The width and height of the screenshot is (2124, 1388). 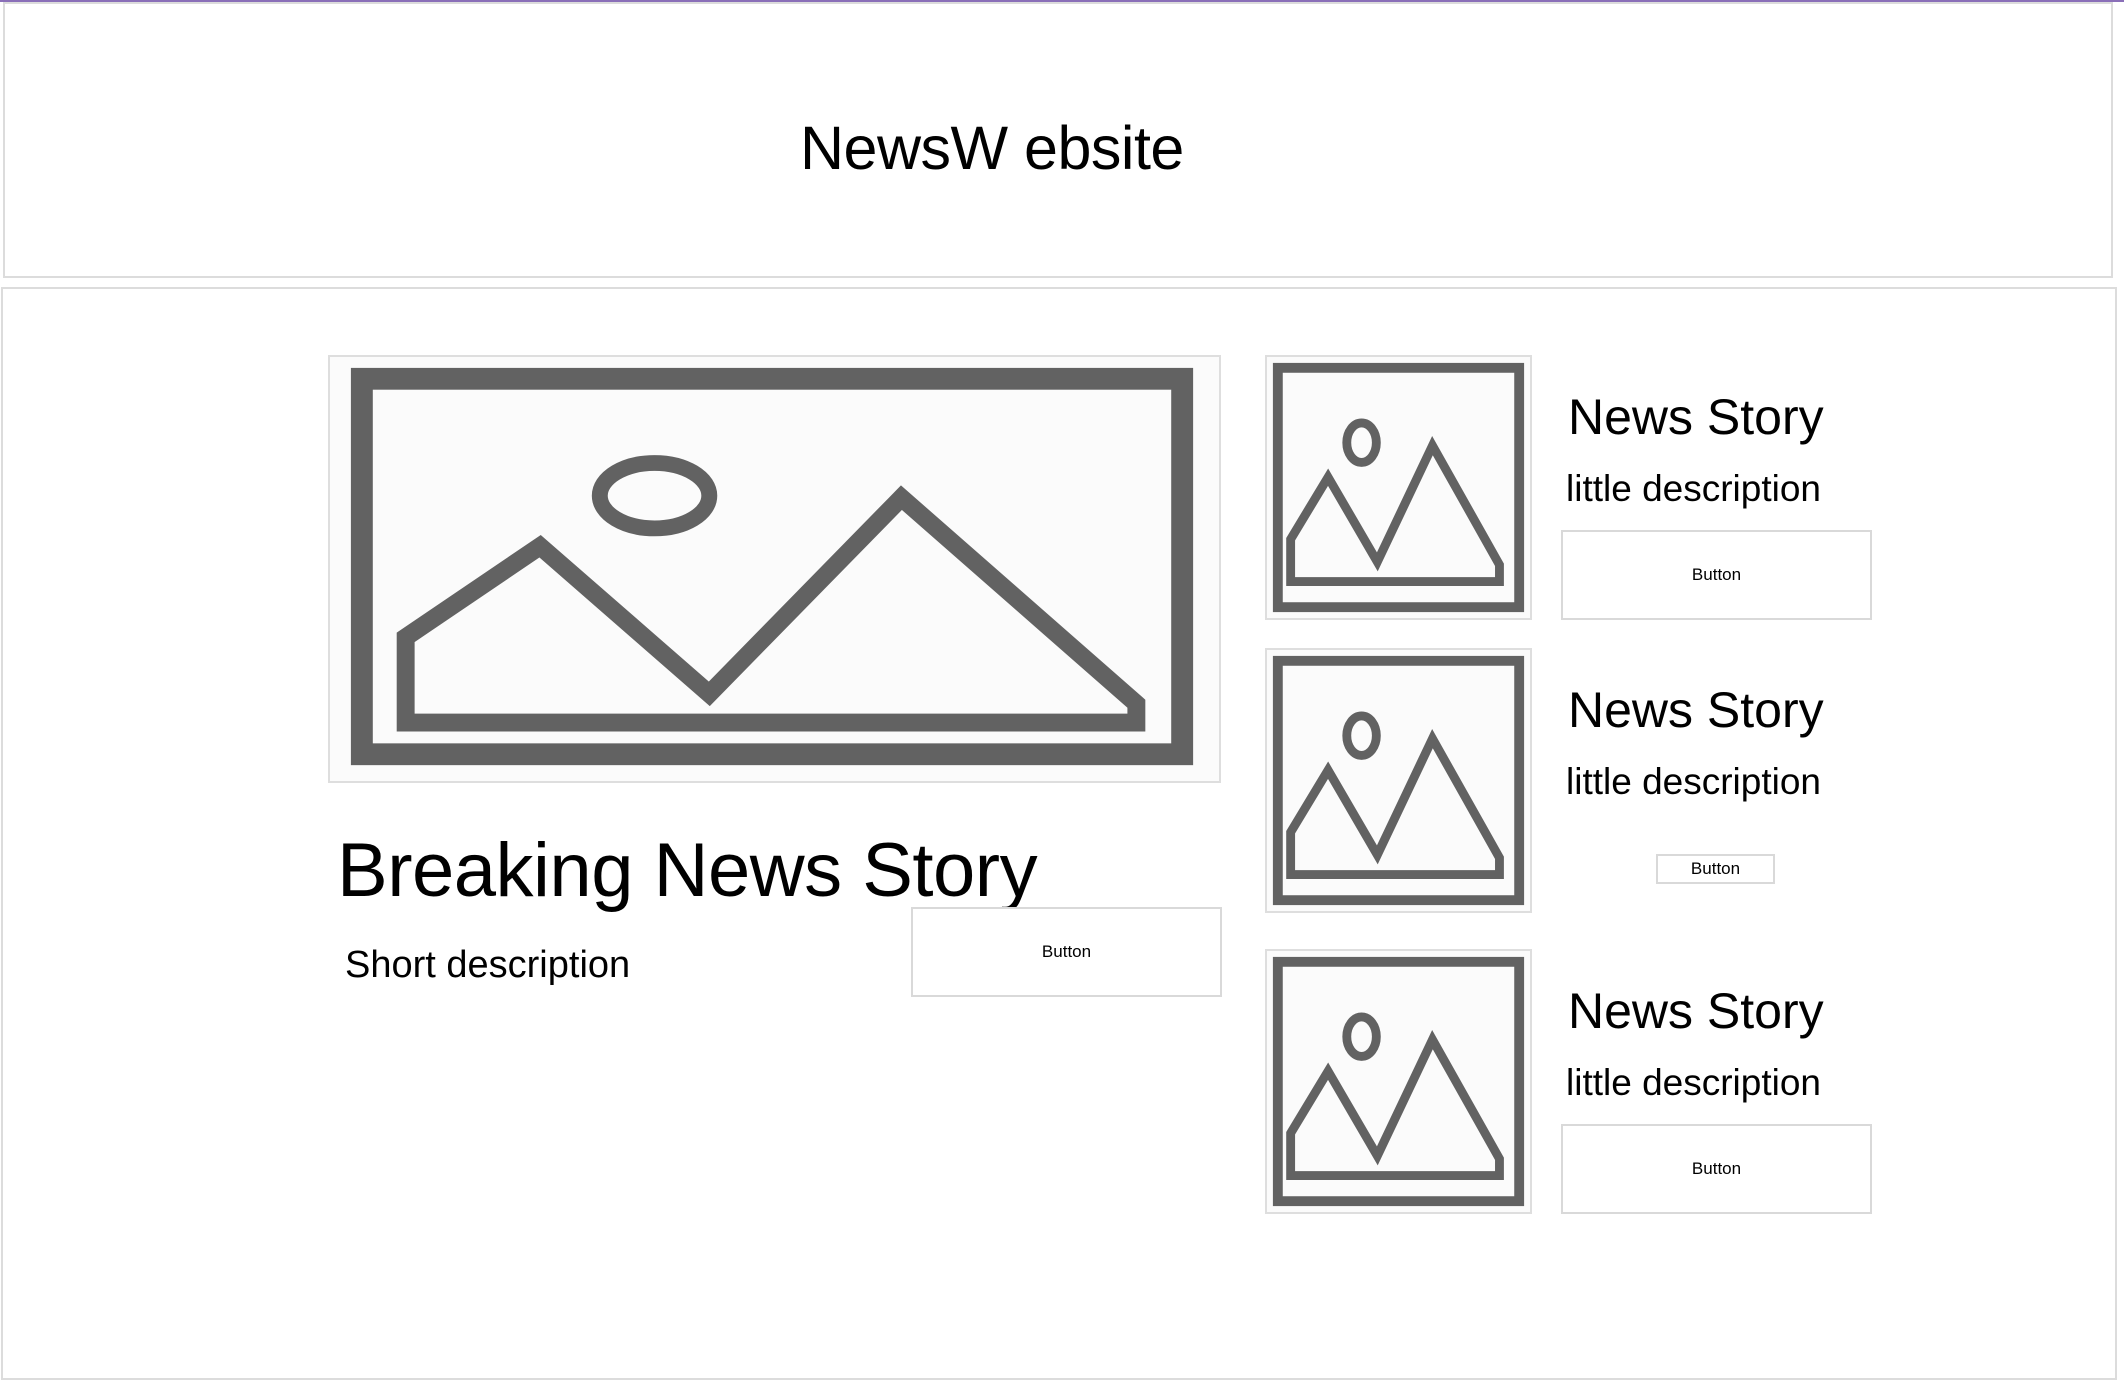 I want to click on story-title-3: News Story, so click(x=1696, y=1011).